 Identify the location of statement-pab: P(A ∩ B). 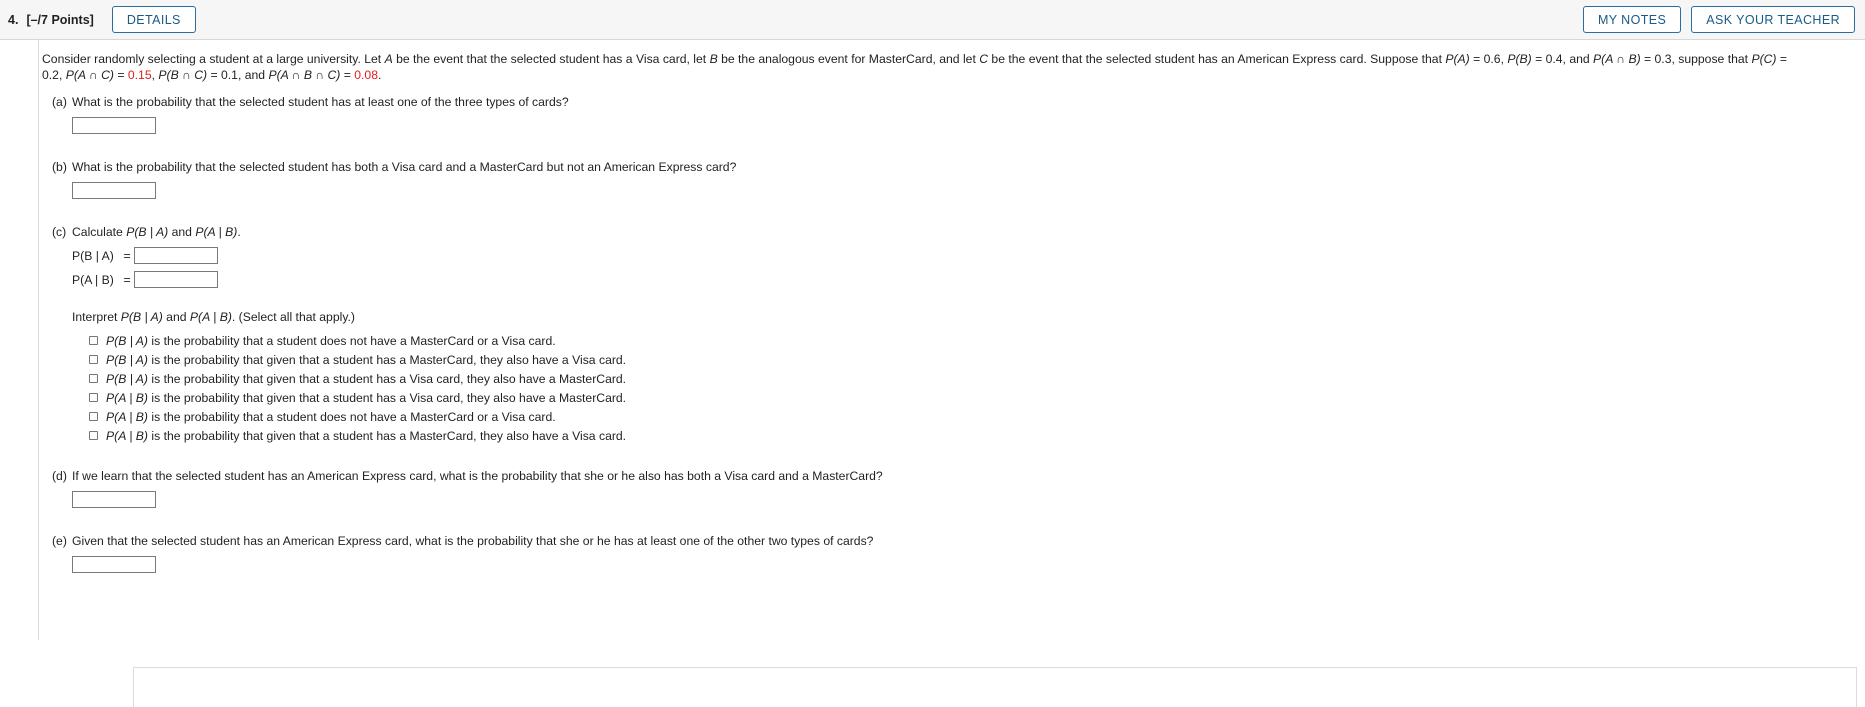
(1617, 59).